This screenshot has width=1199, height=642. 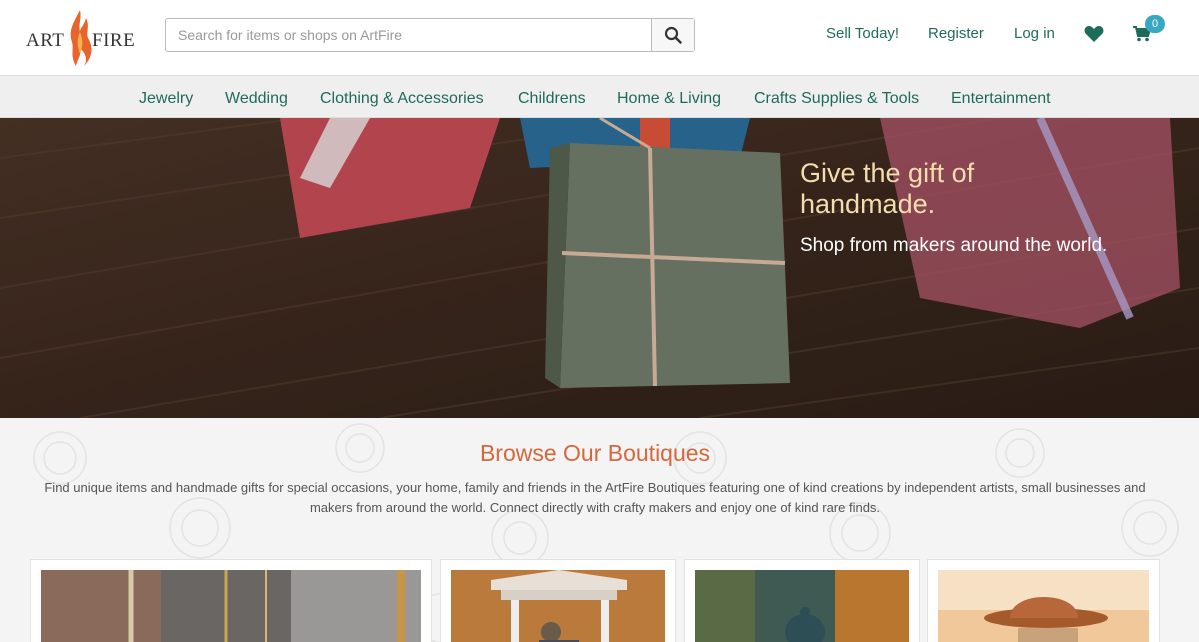 What do you see at coordinates (1001, 99) in the screenshot?
I see `category-entertainment: Entertainment` at bounding box center [1001, 99].